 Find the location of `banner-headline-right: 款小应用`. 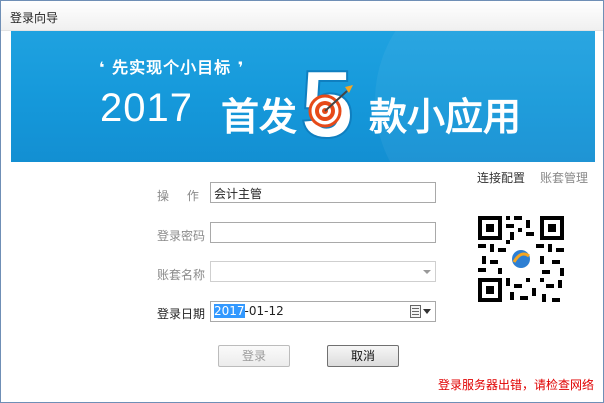

banner-headline-right: 款小应用 is located at coordinates (445, 117).